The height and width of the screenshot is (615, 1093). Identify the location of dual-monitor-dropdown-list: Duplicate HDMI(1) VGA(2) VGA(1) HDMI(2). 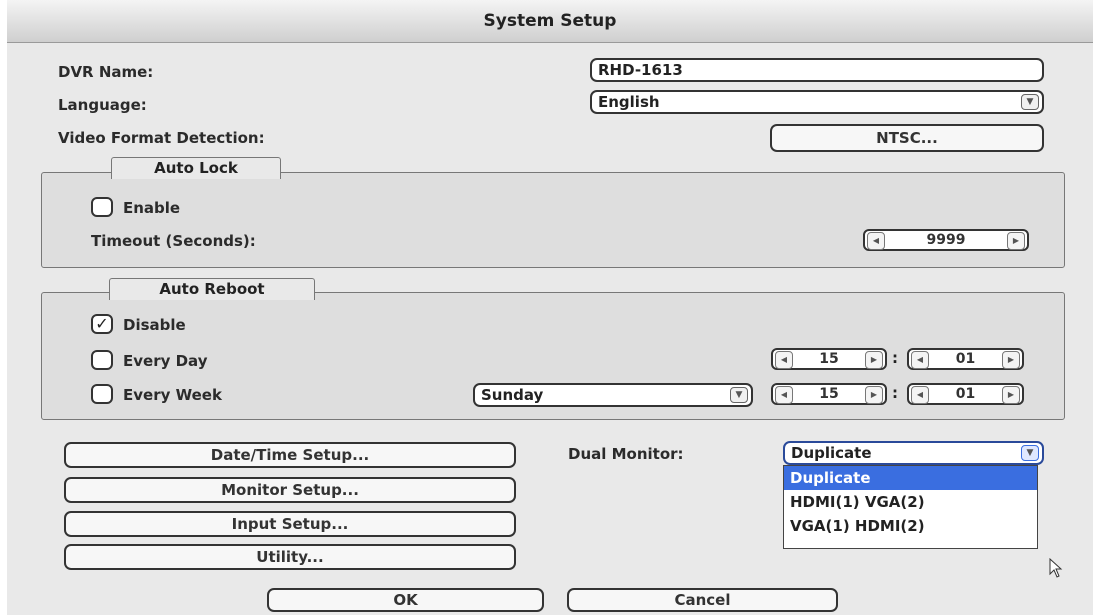
(910, 507).